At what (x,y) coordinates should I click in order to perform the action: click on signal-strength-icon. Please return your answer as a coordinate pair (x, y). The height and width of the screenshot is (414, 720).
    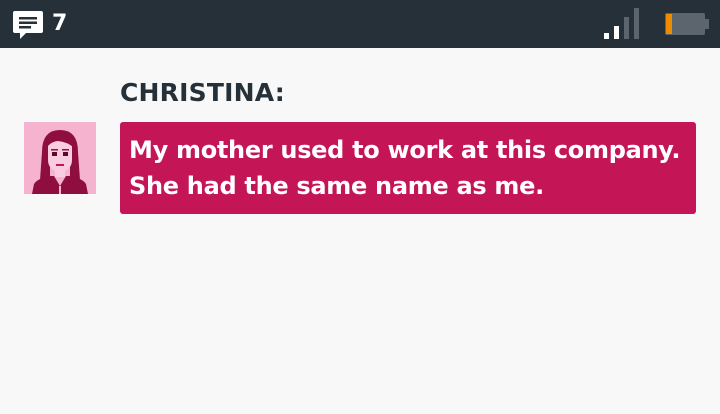
    Looking at the image, I should click on (621, 23).